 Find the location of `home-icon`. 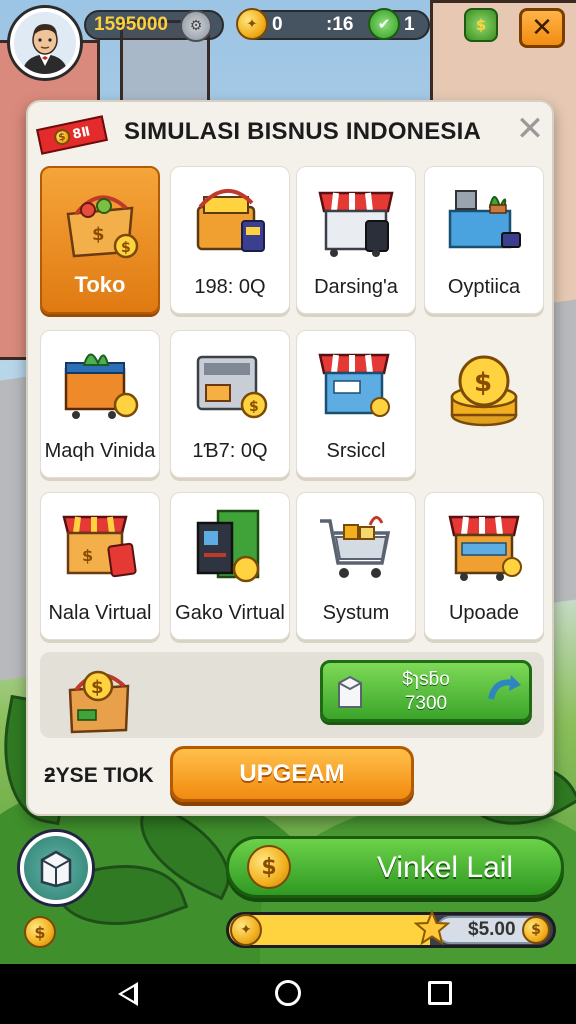

home-icon is located at coordinates (288, 993).